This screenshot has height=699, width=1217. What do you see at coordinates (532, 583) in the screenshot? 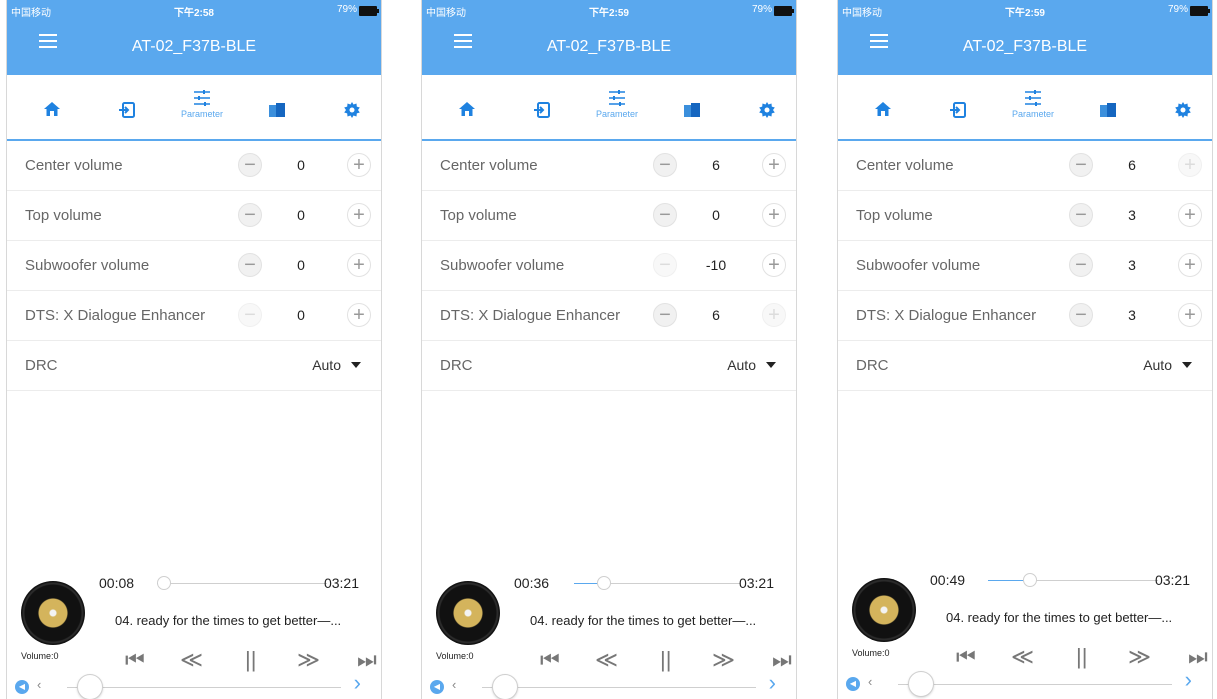
I see `elapsed-time: 00:36` at bounding box center [532, 583].